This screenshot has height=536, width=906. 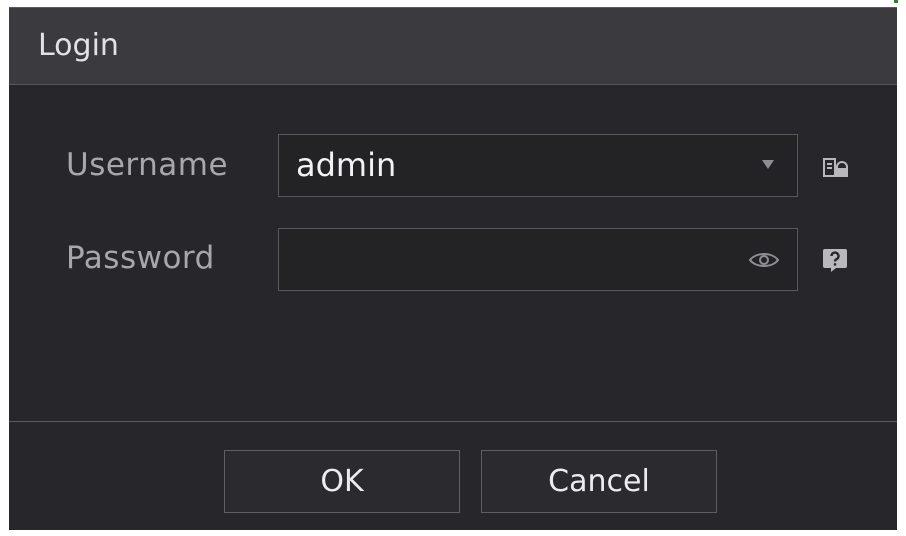 I want to click on cancel-button: Cancel, so click(x=599, y=481).